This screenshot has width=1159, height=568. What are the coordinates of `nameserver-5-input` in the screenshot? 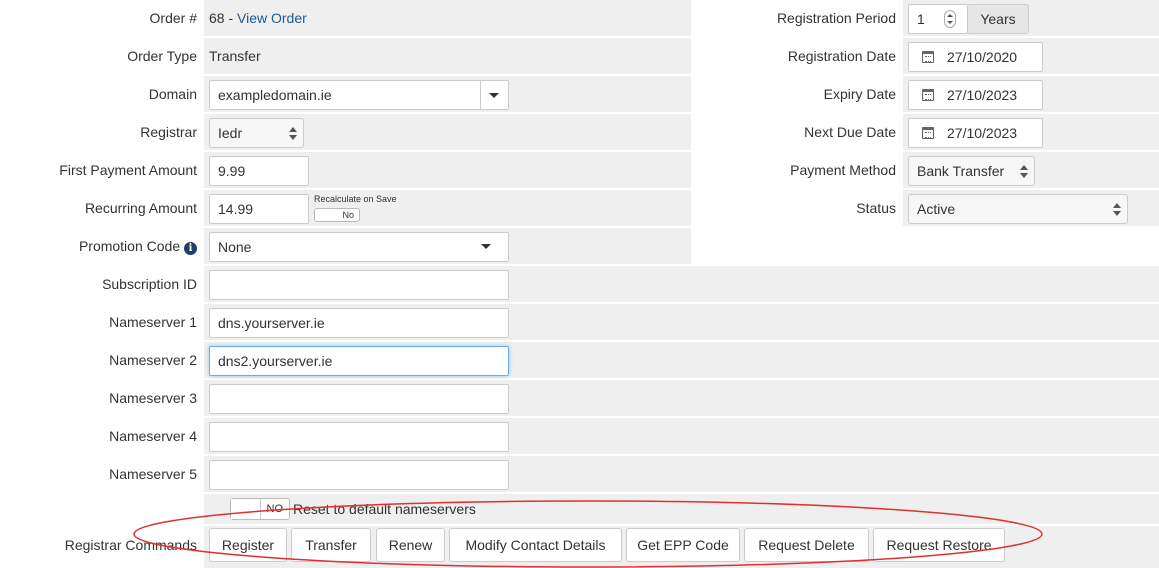 It's located at (359, 475).